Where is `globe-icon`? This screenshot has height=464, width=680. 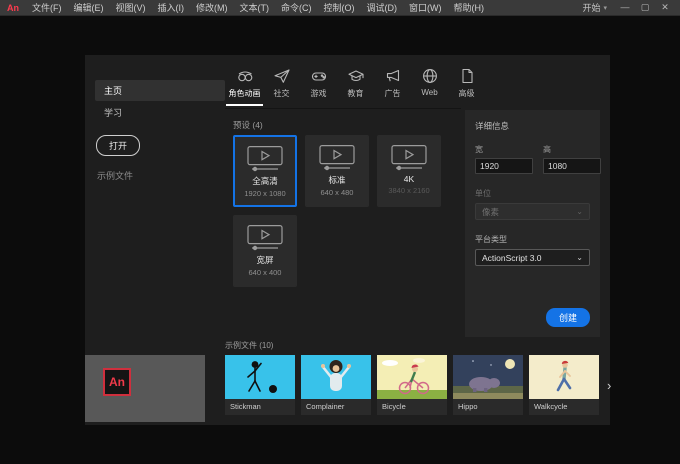 globe-icon is located at coordinates (429, 76).